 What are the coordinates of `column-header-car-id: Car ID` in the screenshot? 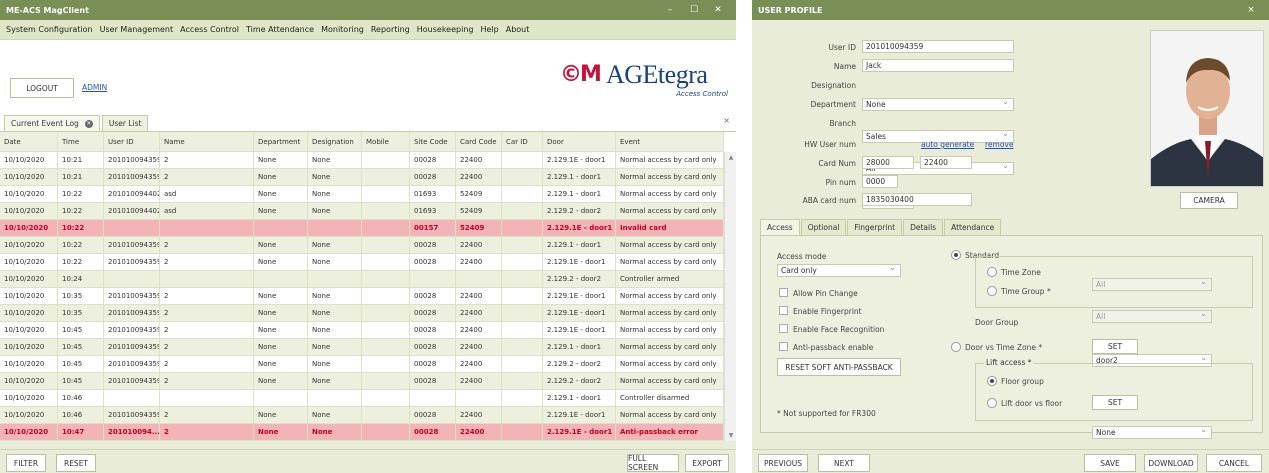 It's located at (522, 141).